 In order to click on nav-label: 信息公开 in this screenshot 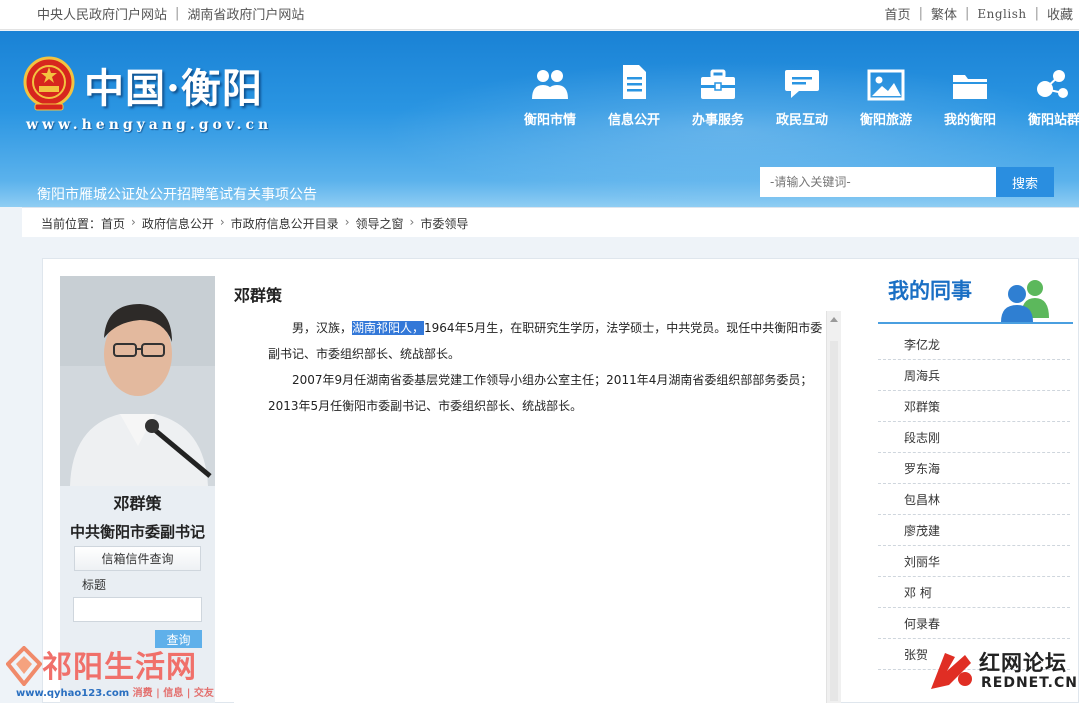, I will do `click(633, 120)`.